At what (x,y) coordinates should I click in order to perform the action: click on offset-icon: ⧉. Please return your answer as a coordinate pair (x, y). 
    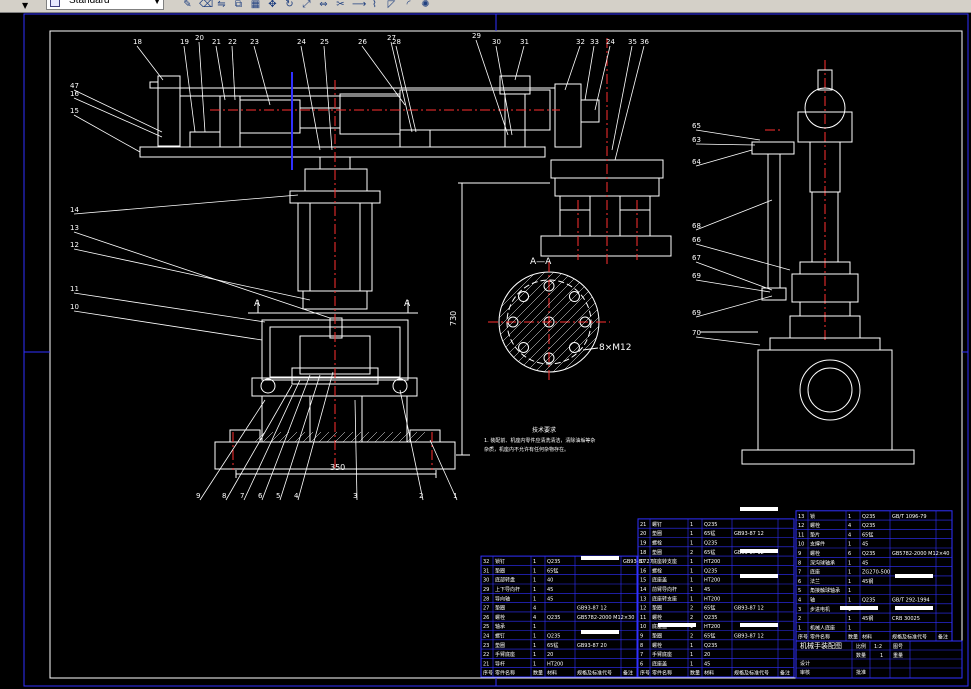
    Looking at the image, I should click on (238, 5).